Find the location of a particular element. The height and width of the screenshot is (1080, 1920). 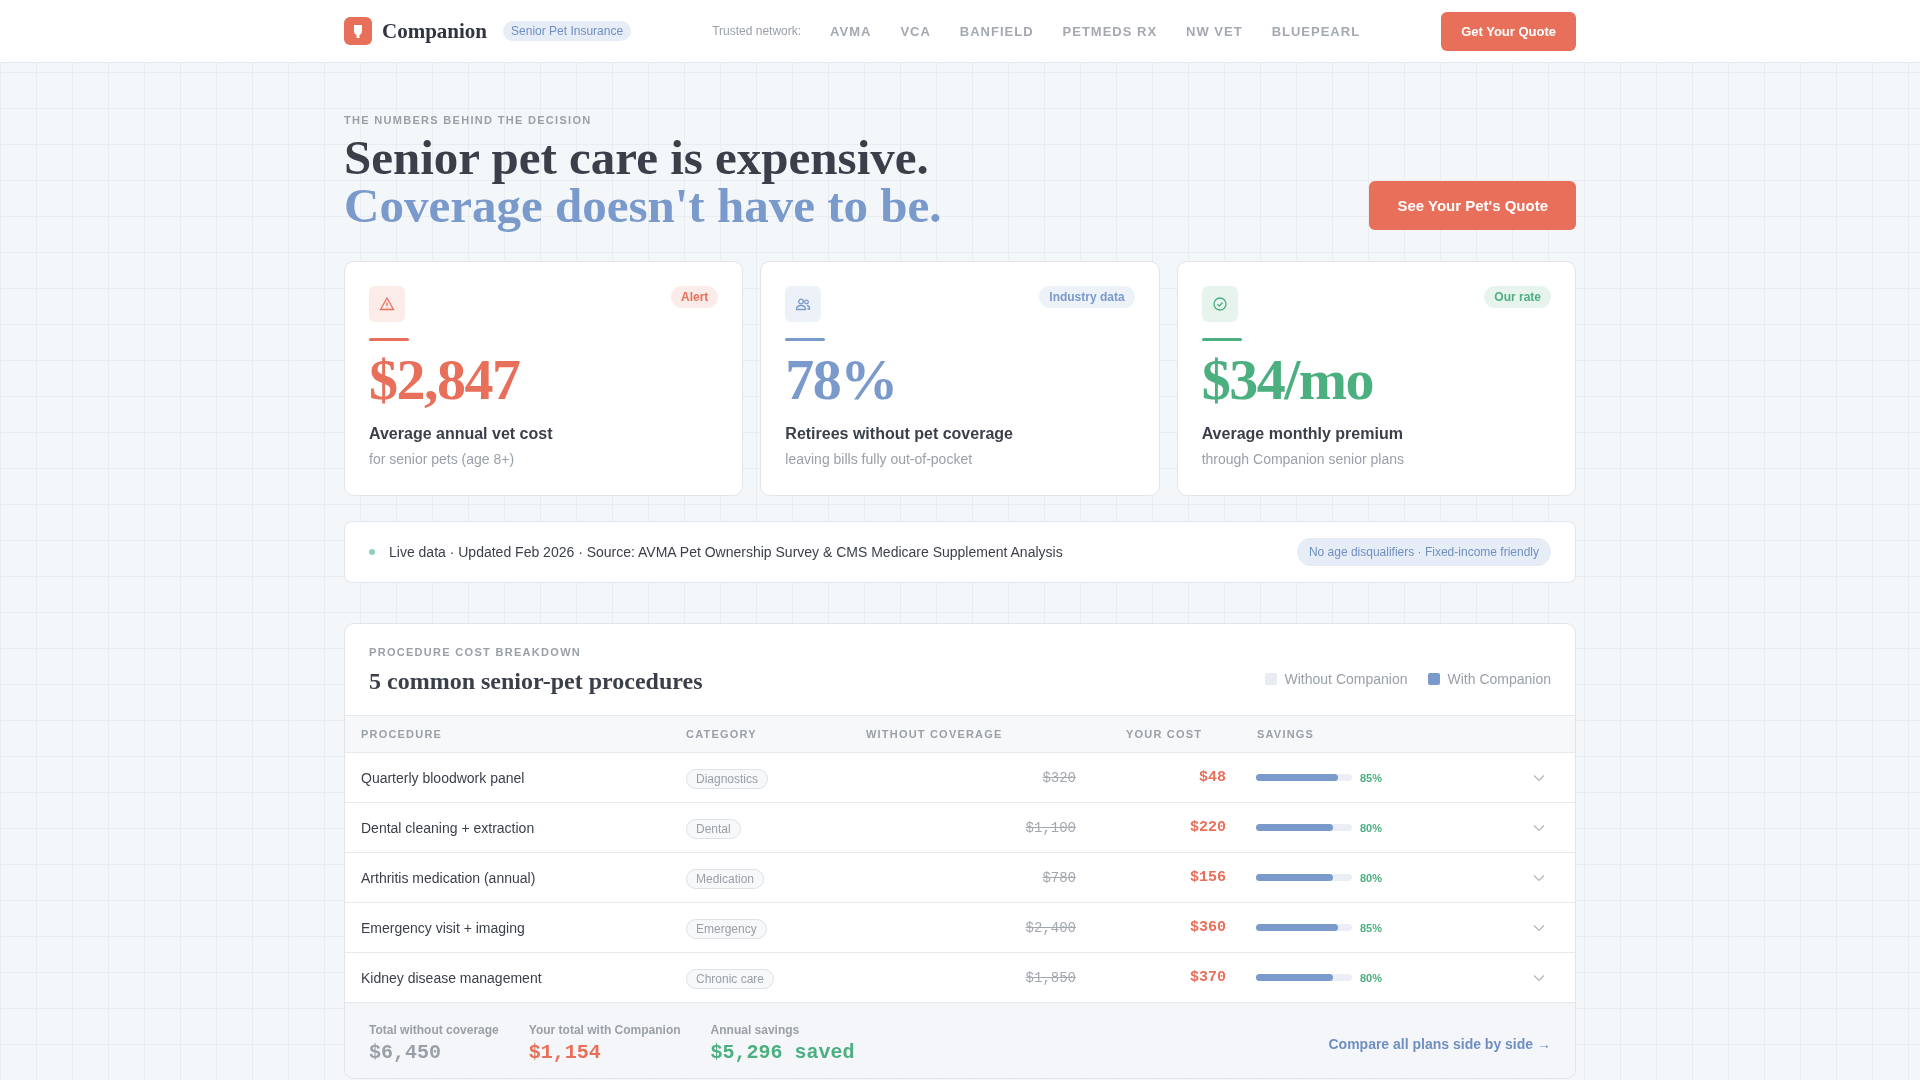

get-quote-button: Get Your Quote is located at coordinates (1508, 31).